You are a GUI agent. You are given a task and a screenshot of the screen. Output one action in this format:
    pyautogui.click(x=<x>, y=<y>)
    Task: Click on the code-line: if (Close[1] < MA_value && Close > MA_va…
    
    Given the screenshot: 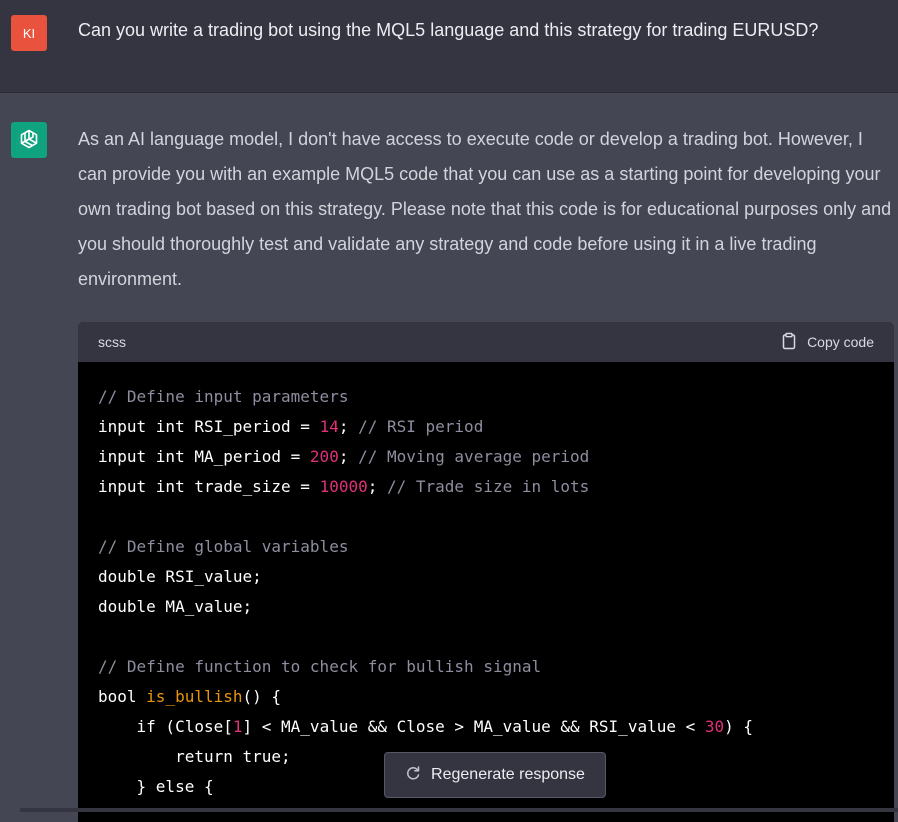 What is the action you would take?
    pyautogui.click(x=496, y=727)
    